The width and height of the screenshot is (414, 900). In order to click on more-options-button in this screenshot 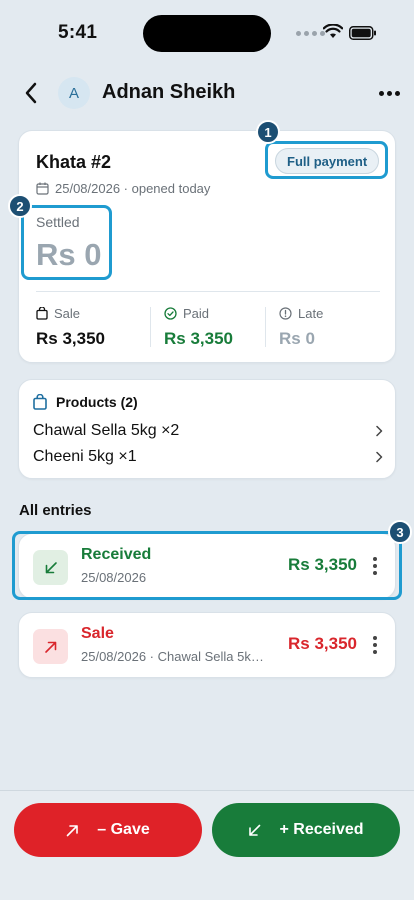, I will do `click(389, 93)`.